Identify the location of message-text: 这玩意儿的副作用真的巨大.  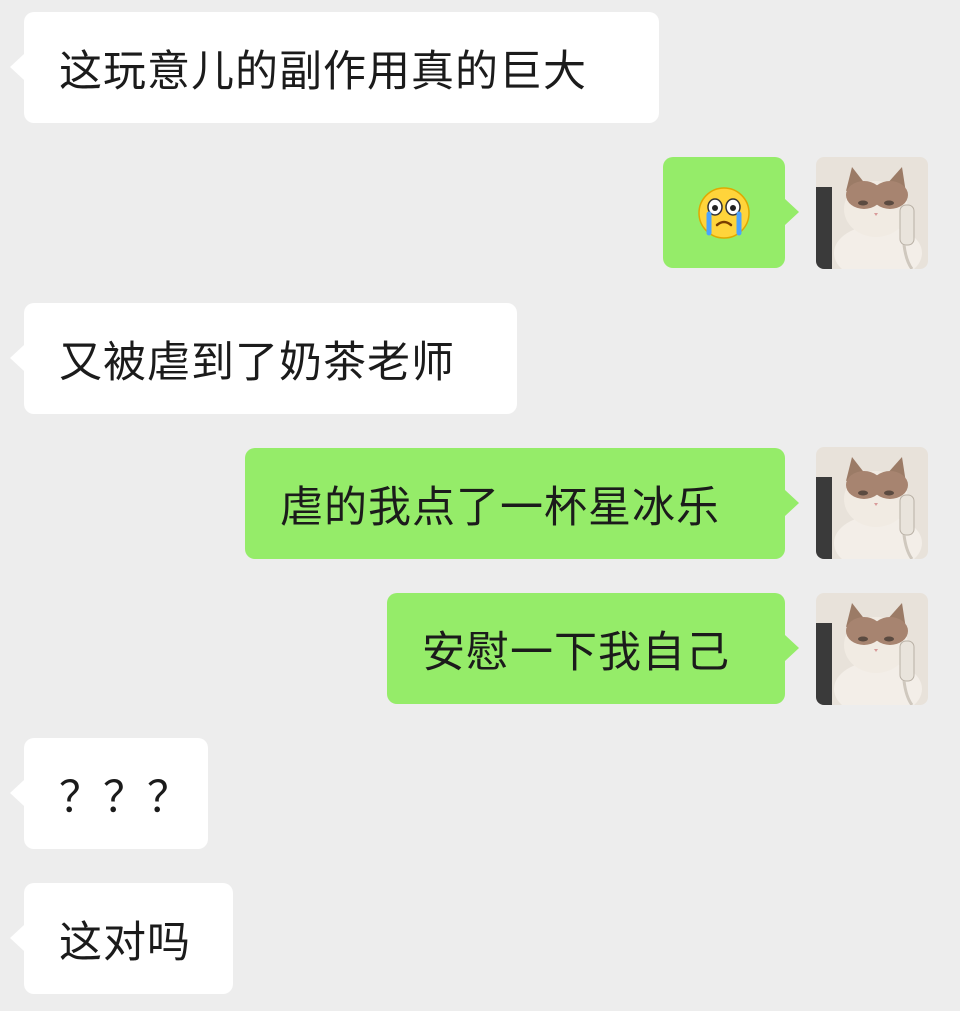
(323, 71).